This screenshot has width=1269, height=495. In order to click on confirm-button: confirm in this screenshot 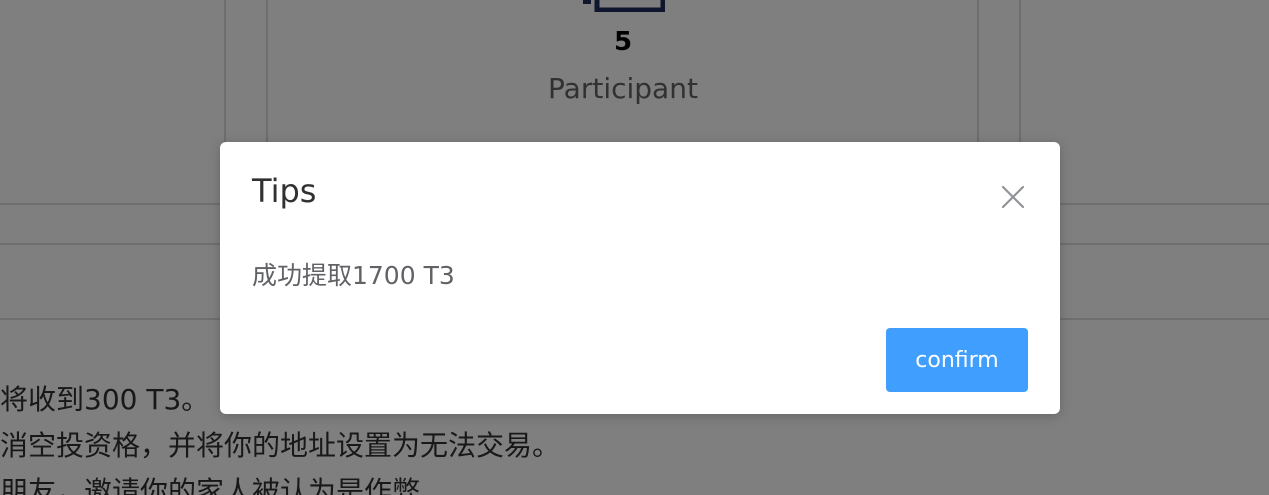, I will do `click(957, 360)`.